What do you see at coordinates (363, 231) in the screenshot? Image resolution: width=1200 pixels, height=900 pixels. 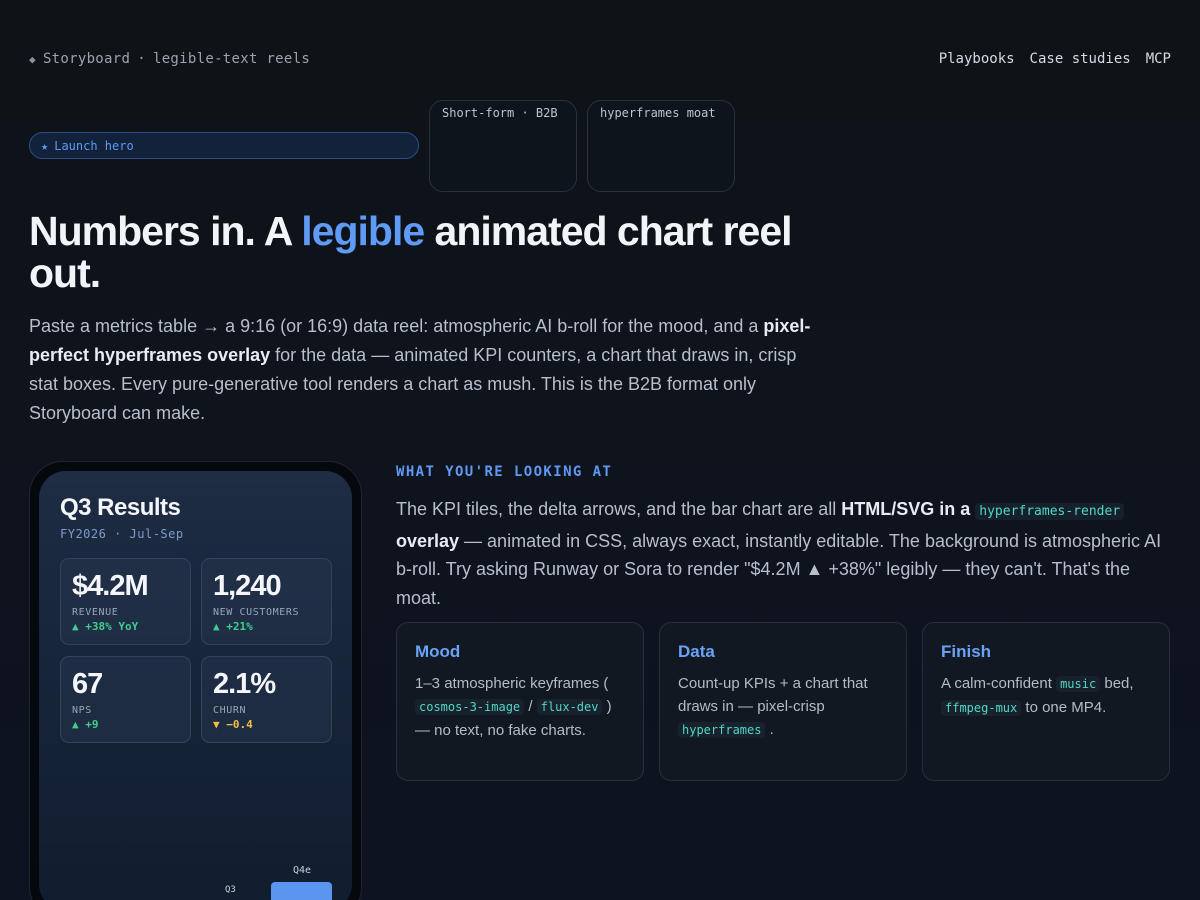 I see `headline-accent: legible` at bounding box center [363, 231].